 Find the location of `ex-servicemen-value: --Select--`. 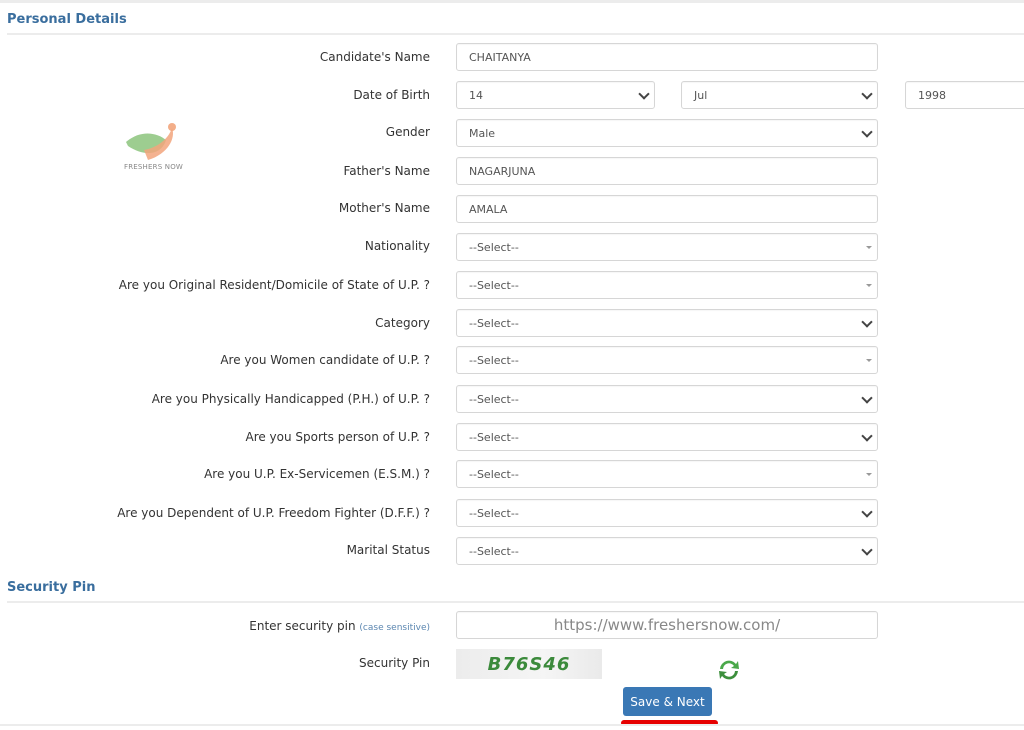

ex-servicemen-value: --Select-- is located at coordinates (494, 474).